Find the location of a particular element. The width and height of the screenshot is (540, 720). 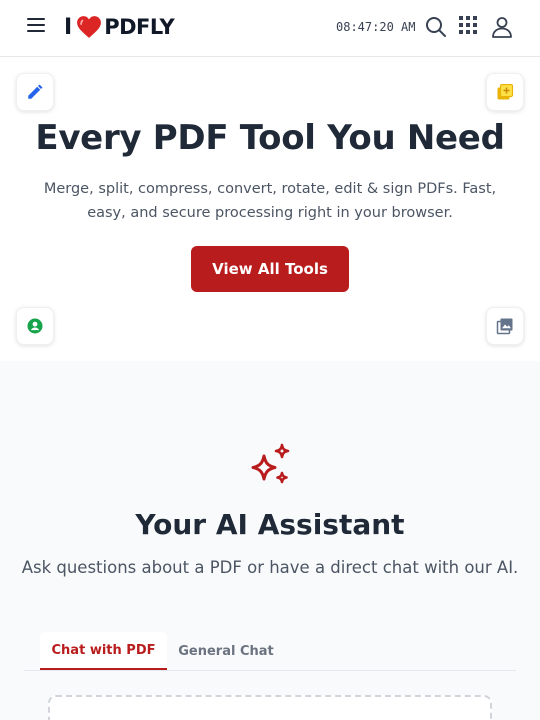

photo-library-icon is located at coordinates (505, 326).